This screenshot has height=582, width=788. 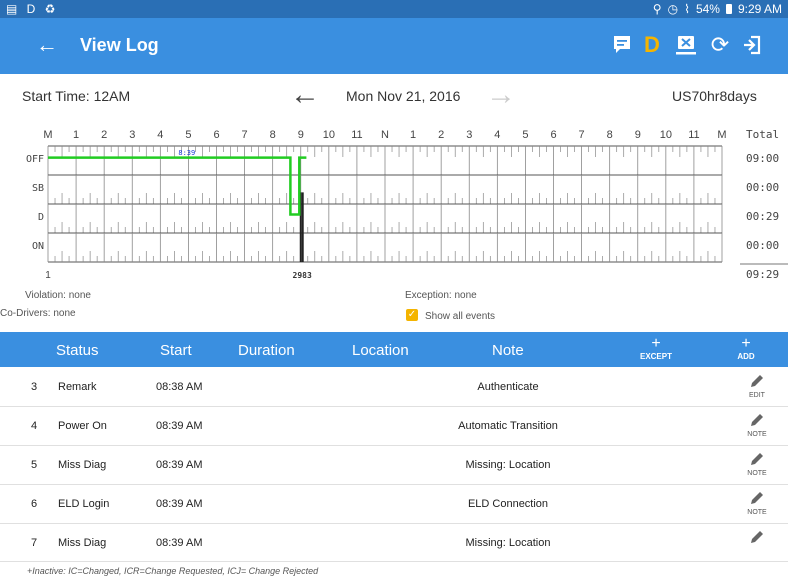 What do you see at coordinates (179, 387) in the screenshot?
I see `row-start: 08:38 AM` at bounding box center [179, 387].